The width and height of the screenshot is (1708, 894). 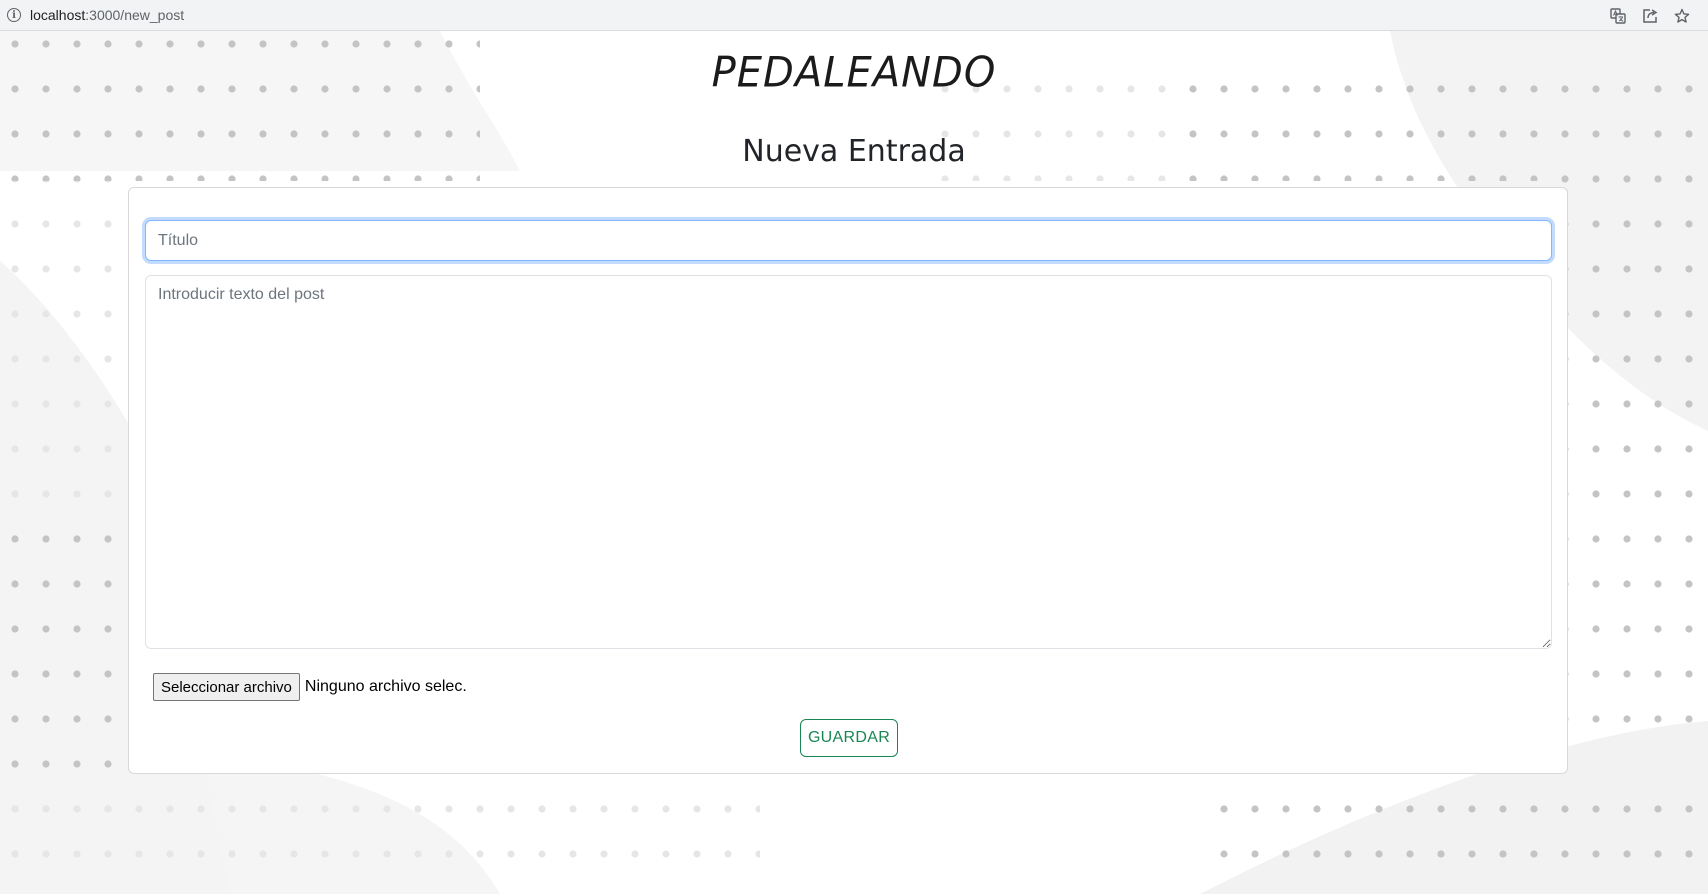 I want to click on star-icon, so click(x=1682, y=16).